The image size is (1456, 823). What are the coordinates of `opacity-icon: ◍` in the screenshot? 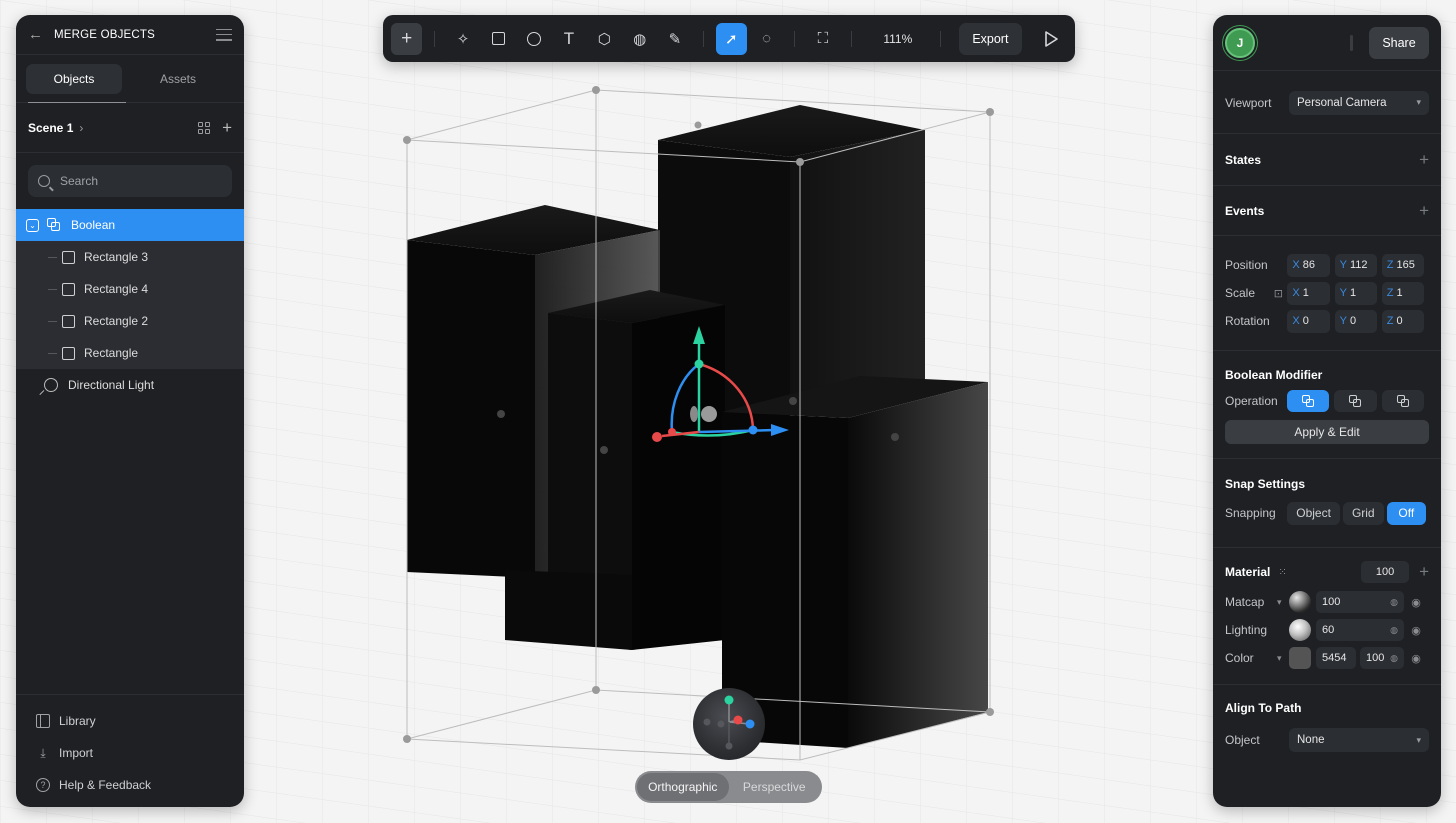 It's located at (1394, 629).